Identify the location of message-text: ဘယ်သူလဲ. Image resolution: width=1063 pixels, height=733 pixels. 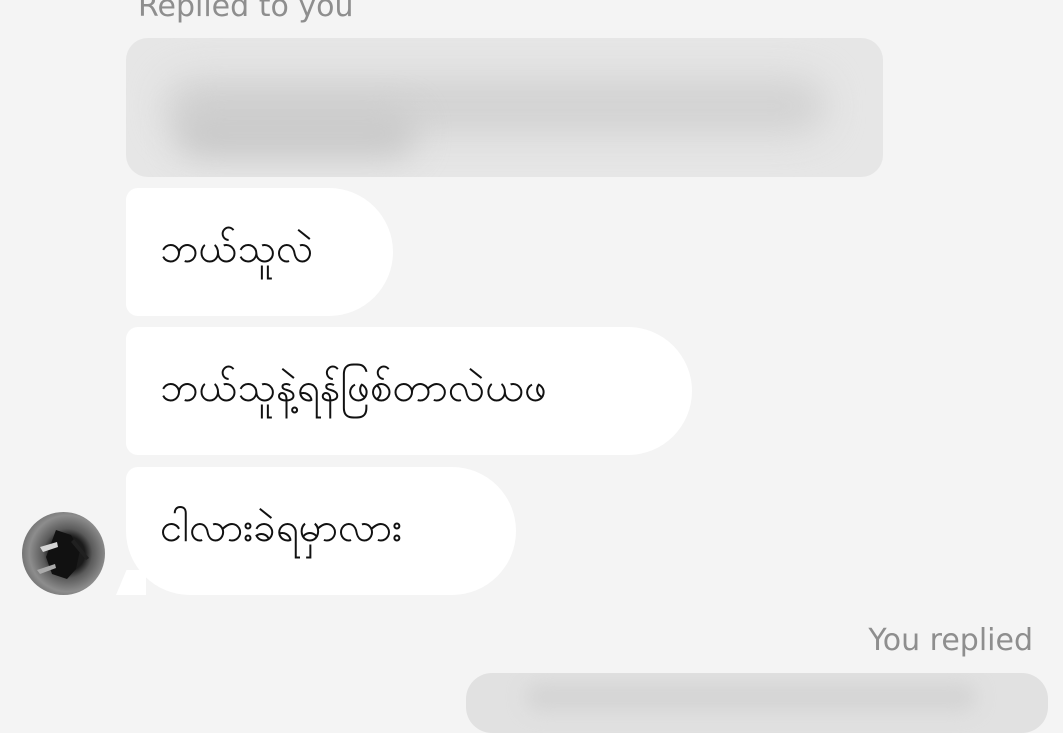
(237, 248).